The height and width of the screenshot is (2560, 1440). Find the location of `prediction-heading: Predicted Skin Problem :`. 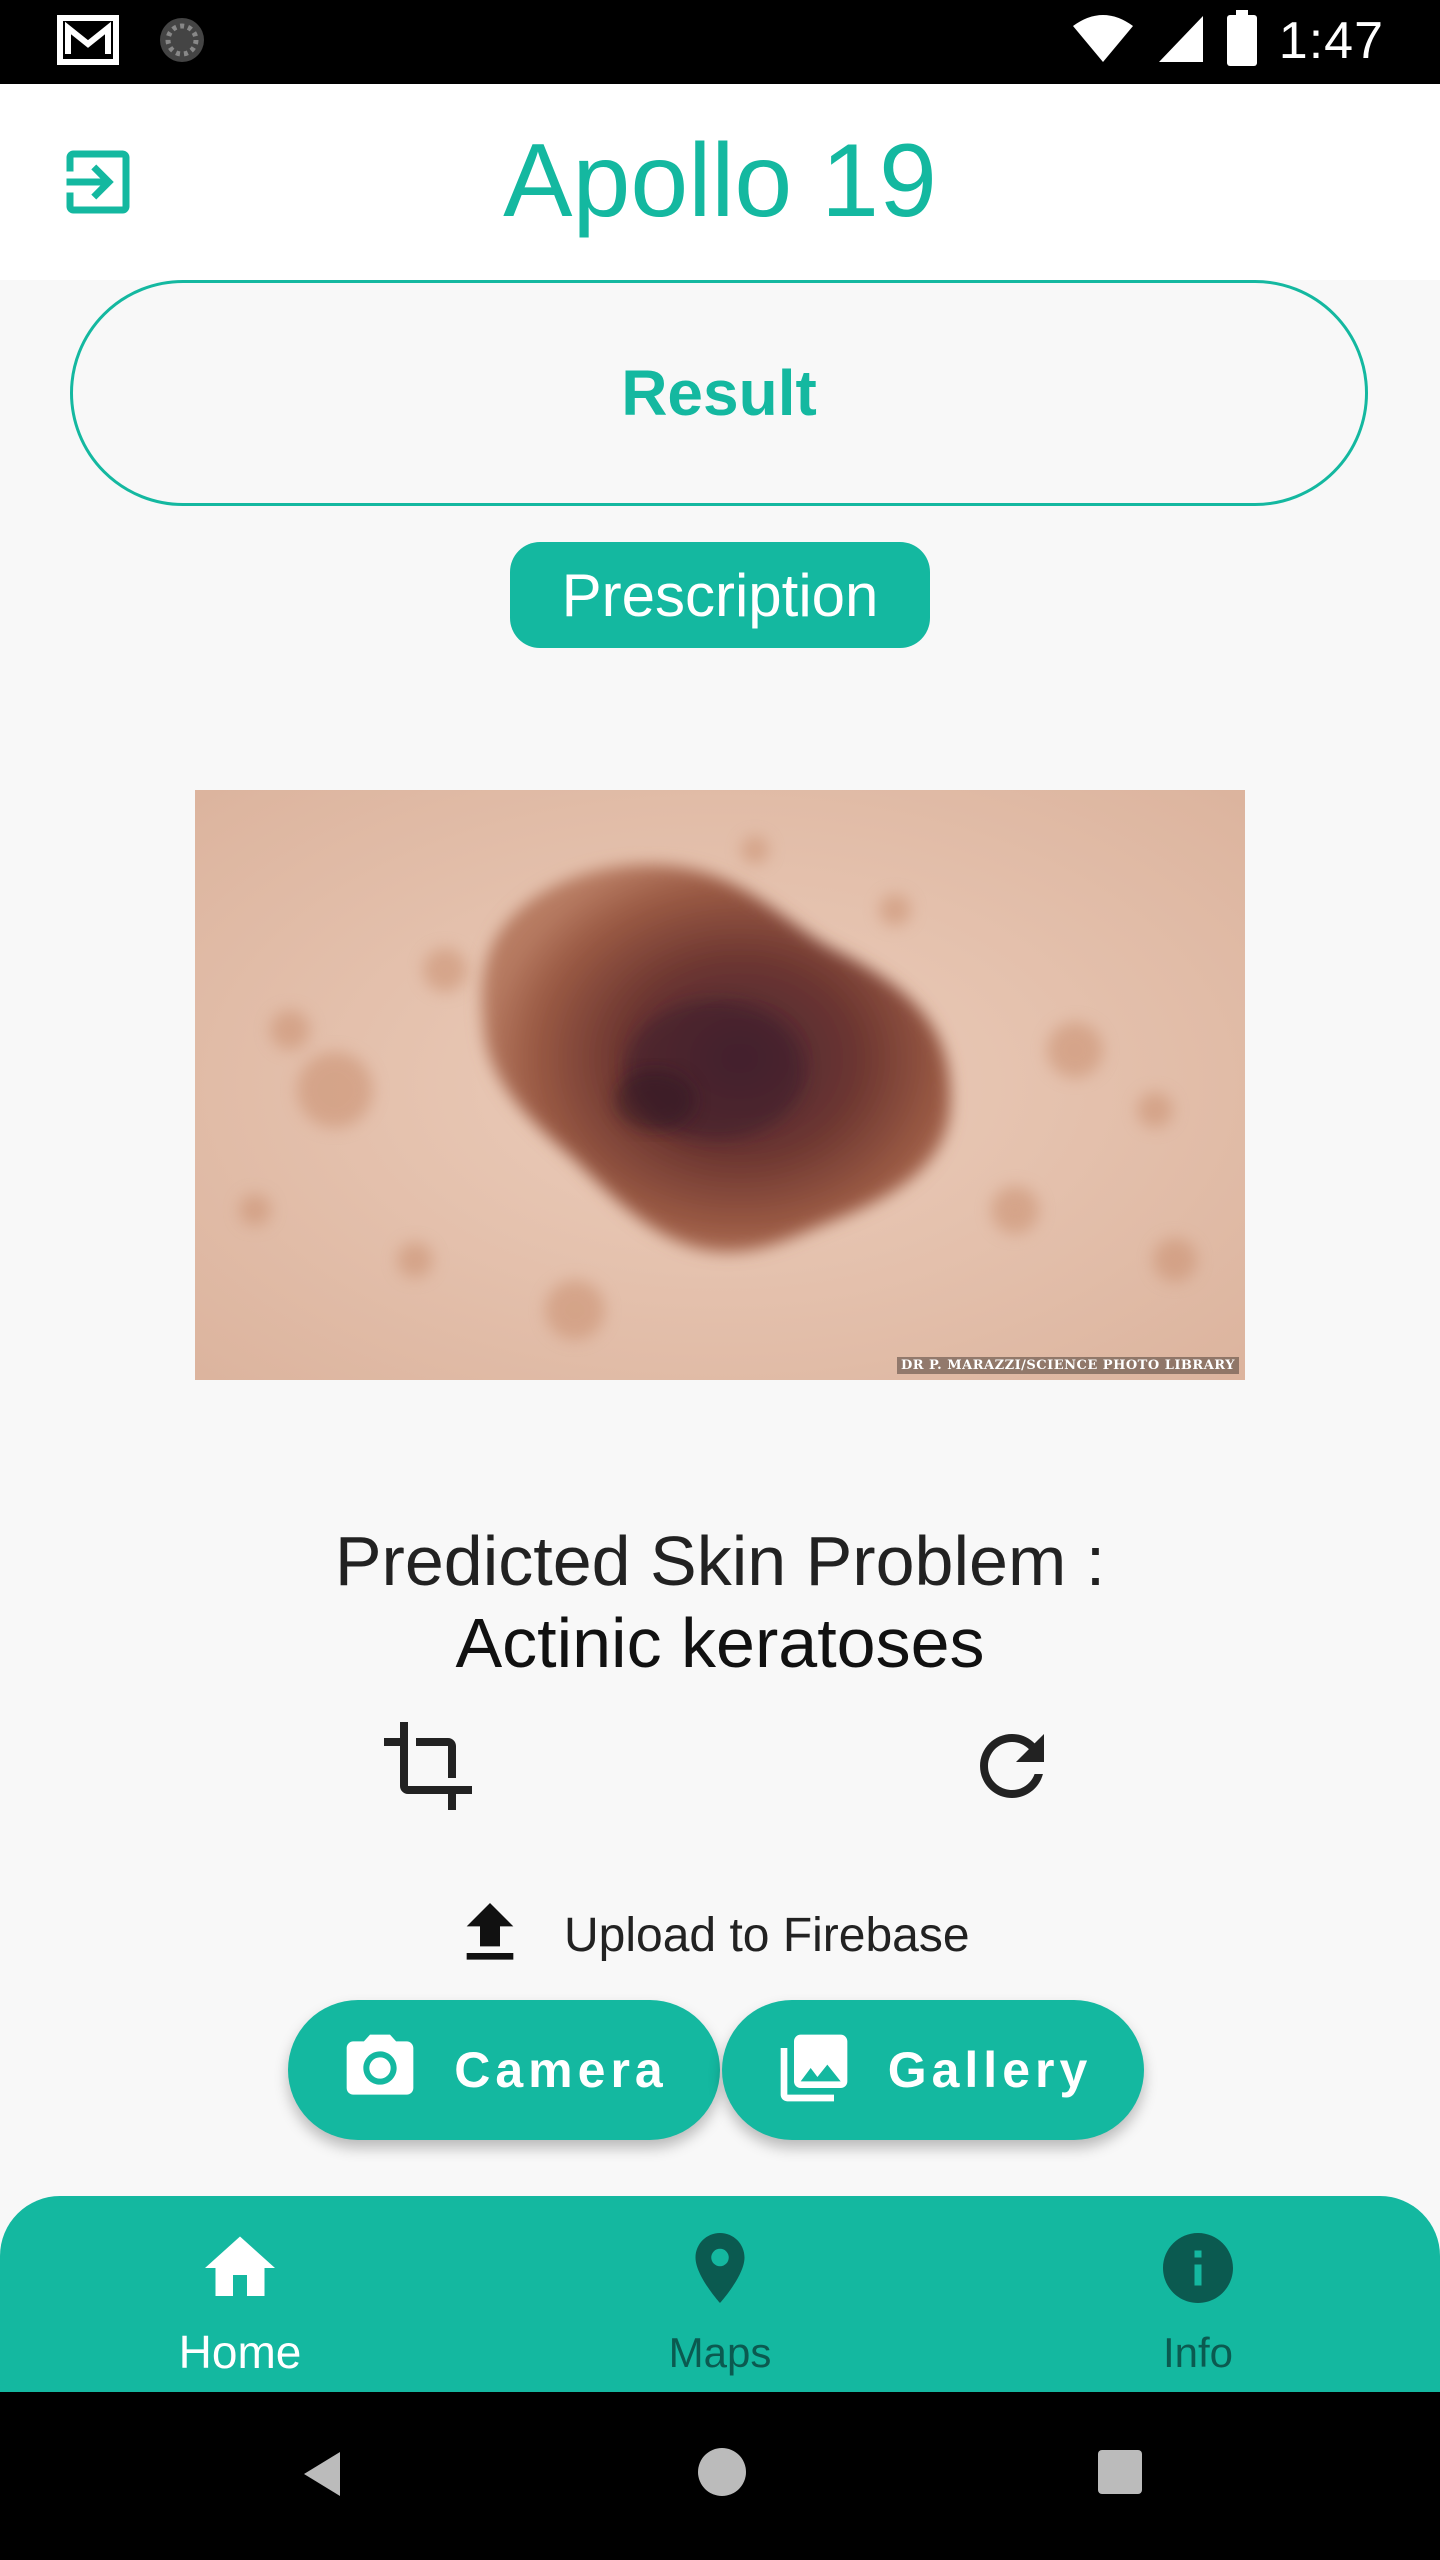

prediction-heading: Predicted Skin Problem : is located at coordinates (720, 1561).